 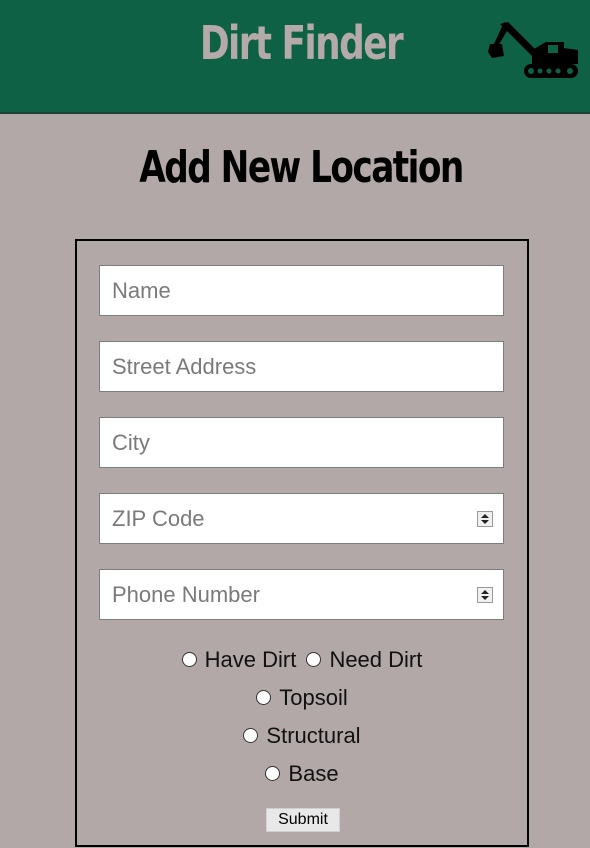 What do you see at coordinates (301, 43) in the screenshot?
I see `app-title: Dirt Finder` at bounding box center [301, 43].